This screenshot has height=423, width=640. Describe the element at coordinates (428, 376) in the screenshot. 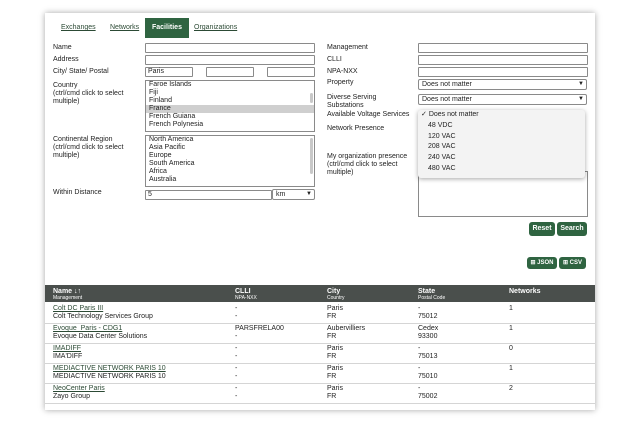

I see `facility-postal: 75010` at that location.